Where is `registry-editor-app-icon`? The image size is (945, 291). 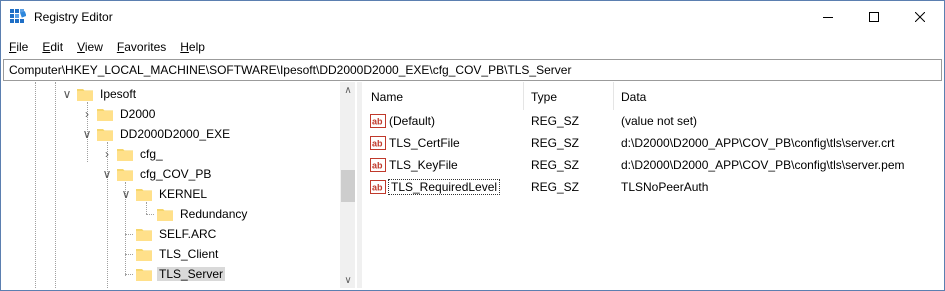
registry-editor-app-icon is located at coordinates (18, 16).